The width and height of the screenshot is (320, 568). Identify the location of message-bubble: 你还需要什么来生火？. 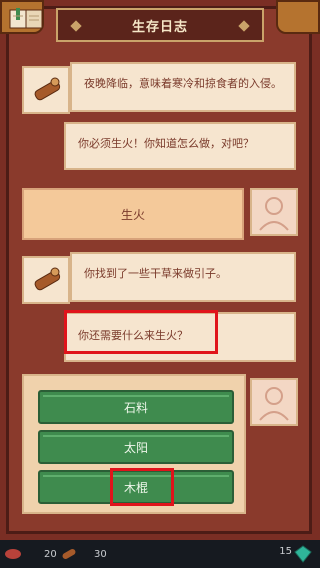
(180, 337).